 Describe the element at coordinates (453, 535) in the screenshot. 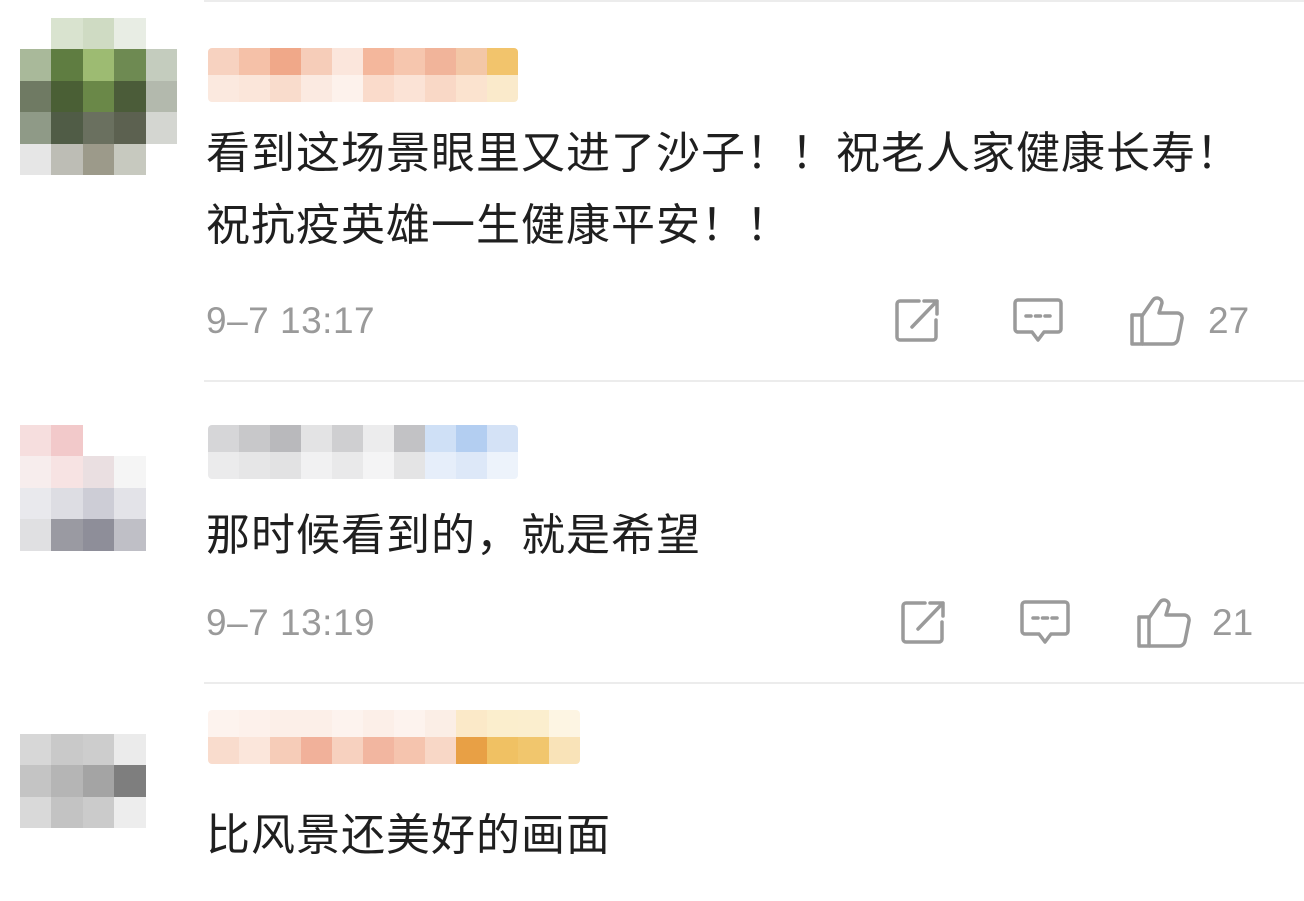

I see `comment-text: 那时候看到的，就是希望` at that location.